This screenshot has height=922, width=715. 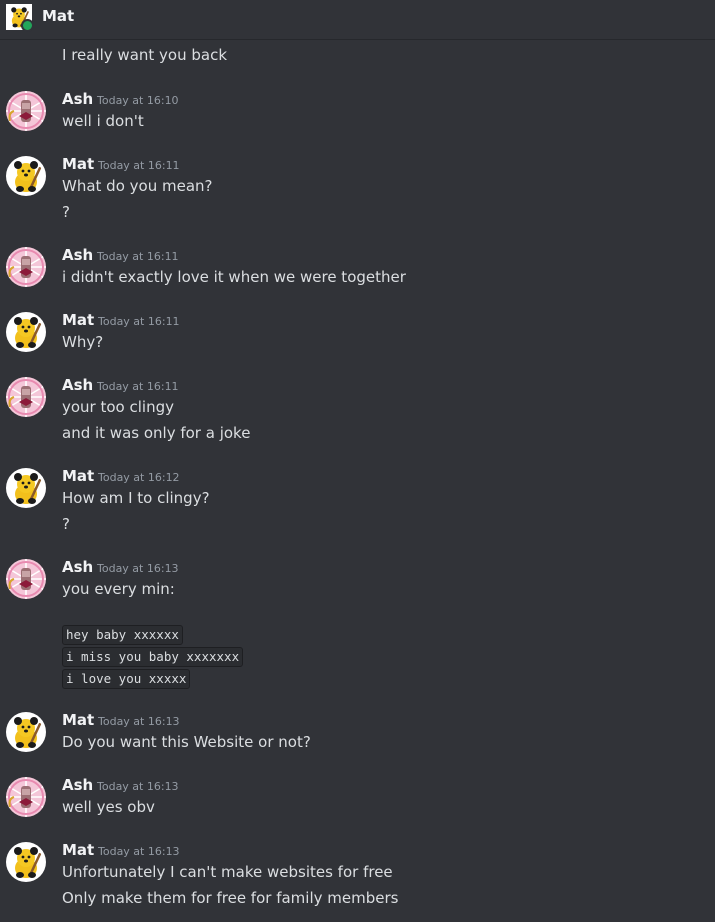 I want to click on message-text: well i don't, so click(x=103, y=121).